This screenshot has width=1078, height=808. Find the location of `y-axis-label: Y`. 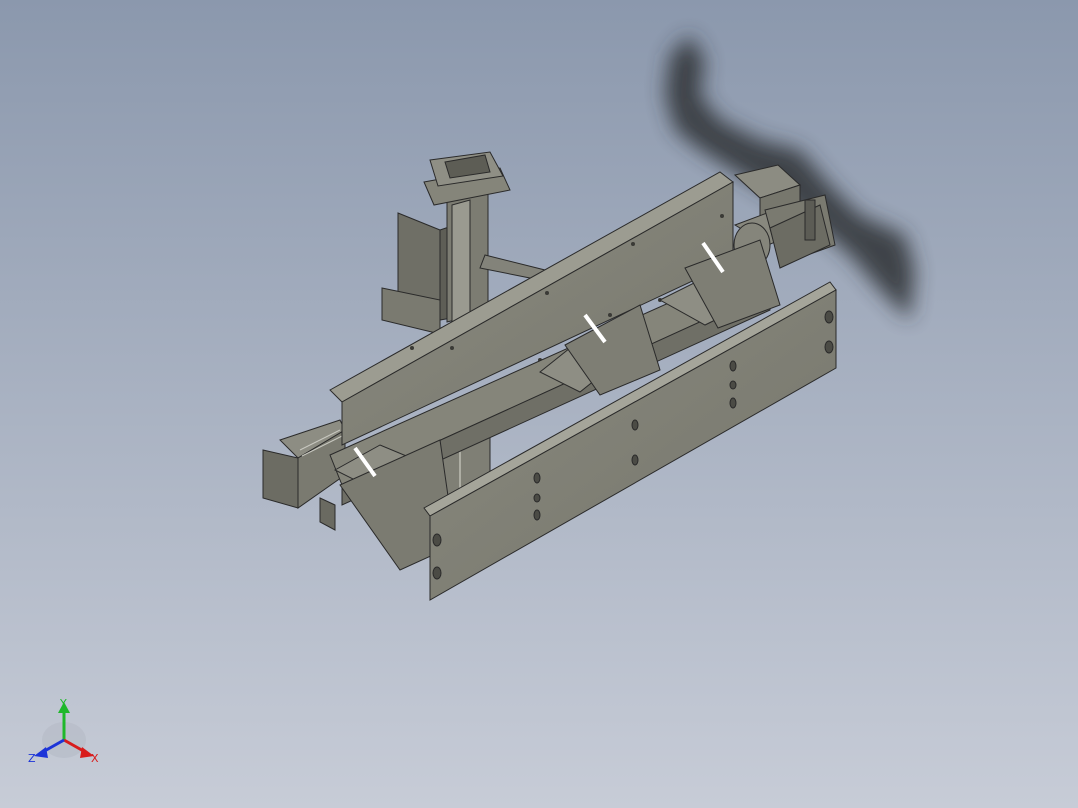

y-axis-label: Y is located at coordinates (63, 703).